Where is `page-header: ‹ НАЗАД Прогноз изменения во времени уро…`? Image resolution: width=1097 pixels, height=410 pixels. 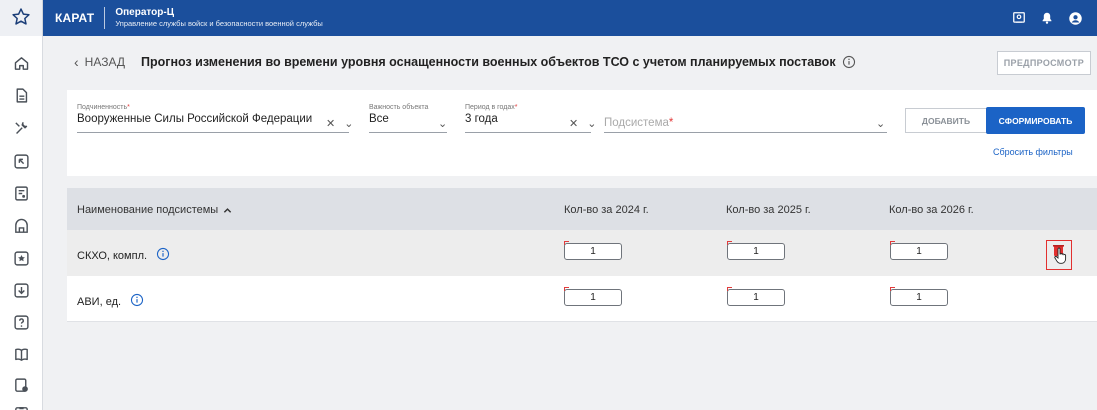 page-header: ‹ НАЗАД Прогноз изменения во времени уро… is located at coordinates (570, 62).